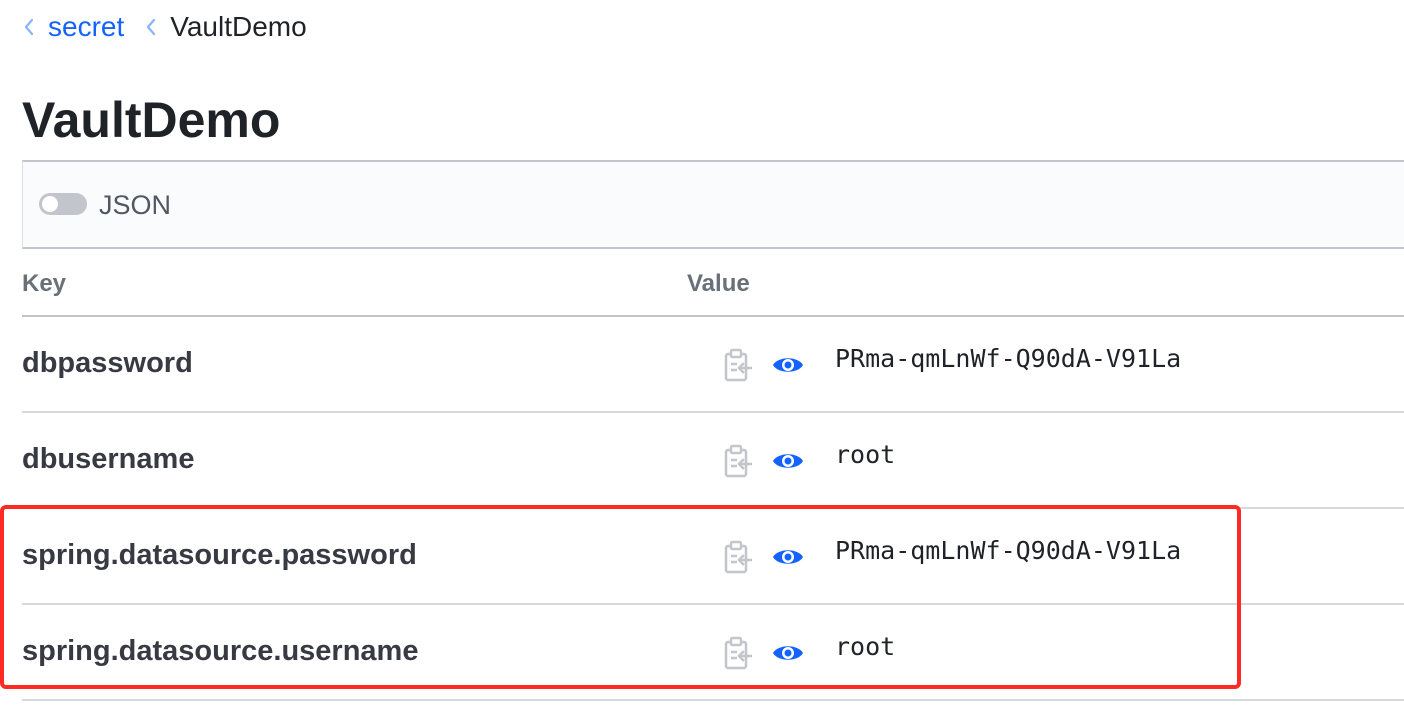 The height and width of the screenshot is (717, 1404). What do you see at coordinates (238, 26) in the screenshot?
I see `breadcrumb-current: VaultDemo` at bounding box center [238, 26].